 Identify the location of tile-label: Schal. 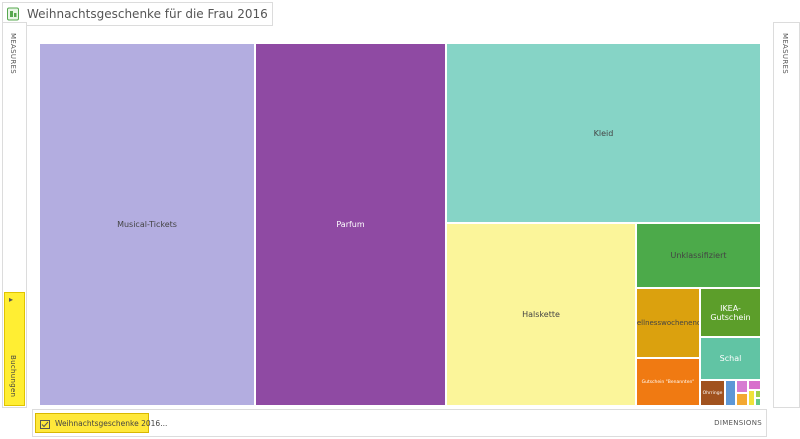
(730, 358).